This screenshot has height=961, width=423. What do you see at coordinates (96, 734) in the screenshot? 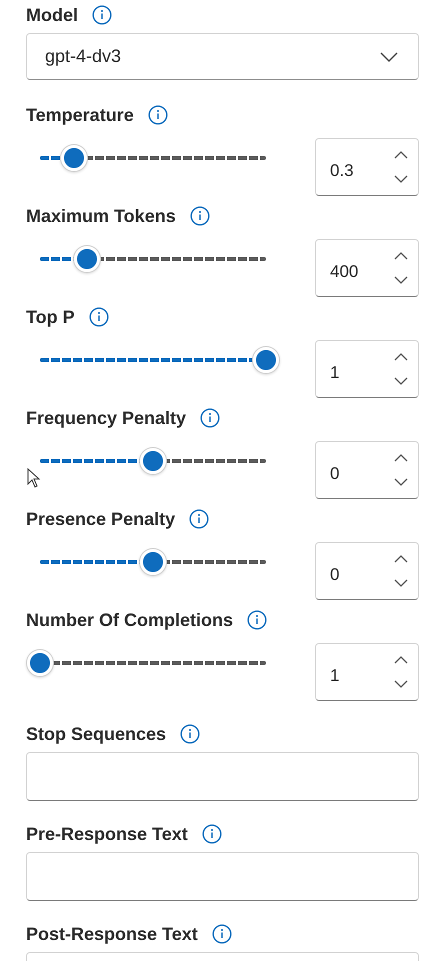
I see `field-label: Stop Sequences` at bounding box center [96, 734].